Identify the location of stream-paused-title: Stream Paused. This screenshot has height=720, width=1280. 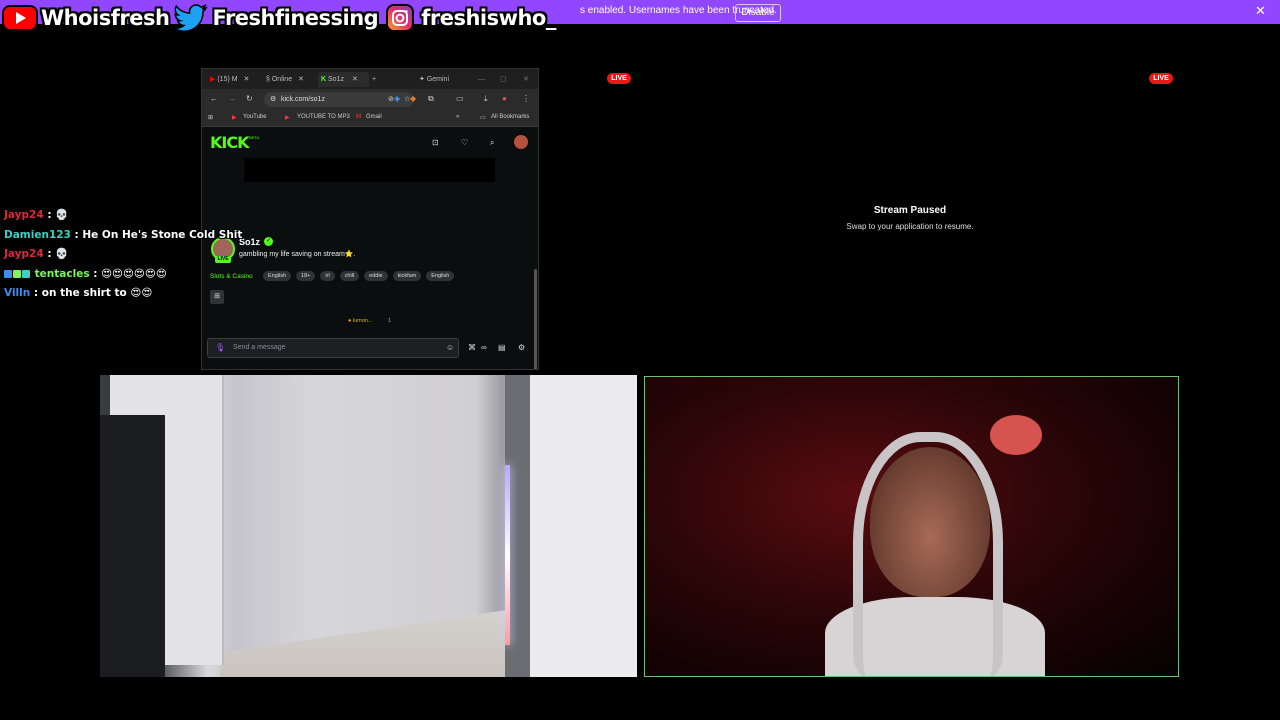
(910, 210).